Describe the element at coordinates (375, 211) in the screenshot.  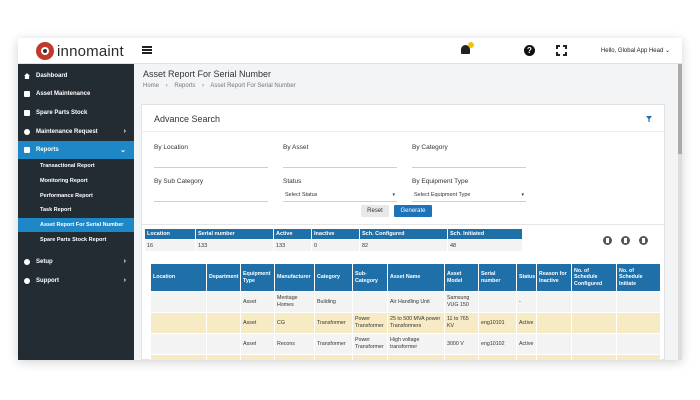
I see `reset-button: Reset` at that location.